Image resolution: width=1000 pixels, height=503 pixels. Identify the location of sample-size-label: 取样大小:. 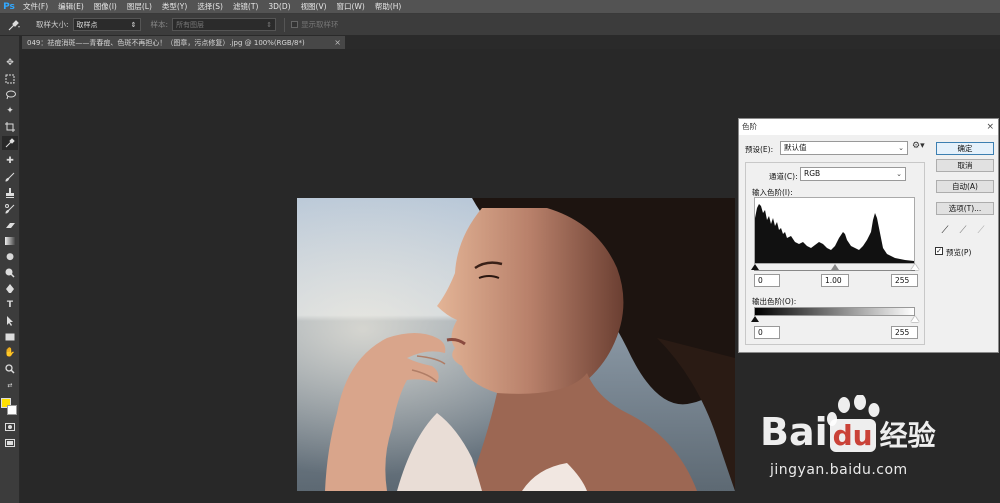
(52, 24).